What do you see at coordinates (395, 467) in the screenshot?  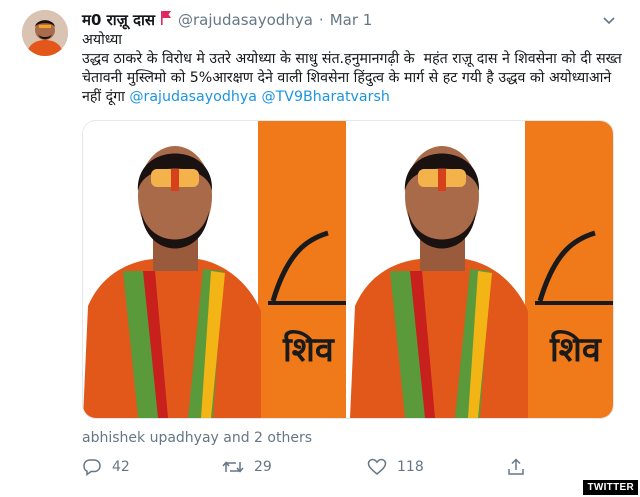 I see `like-button: 118` at bounding box center [395, 467].